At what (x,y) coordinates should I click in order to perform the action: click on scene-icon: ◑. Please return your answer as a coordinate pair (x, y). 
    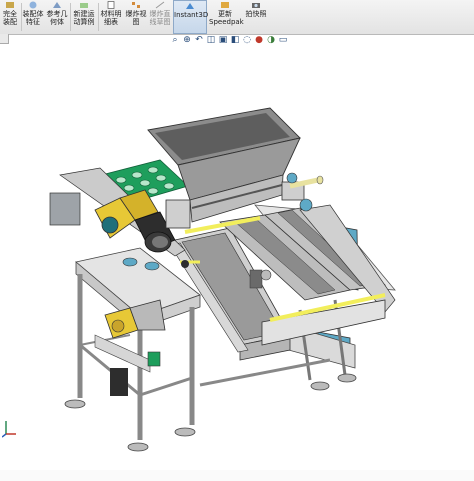
    Looking at the image, I should click on (271, 40).